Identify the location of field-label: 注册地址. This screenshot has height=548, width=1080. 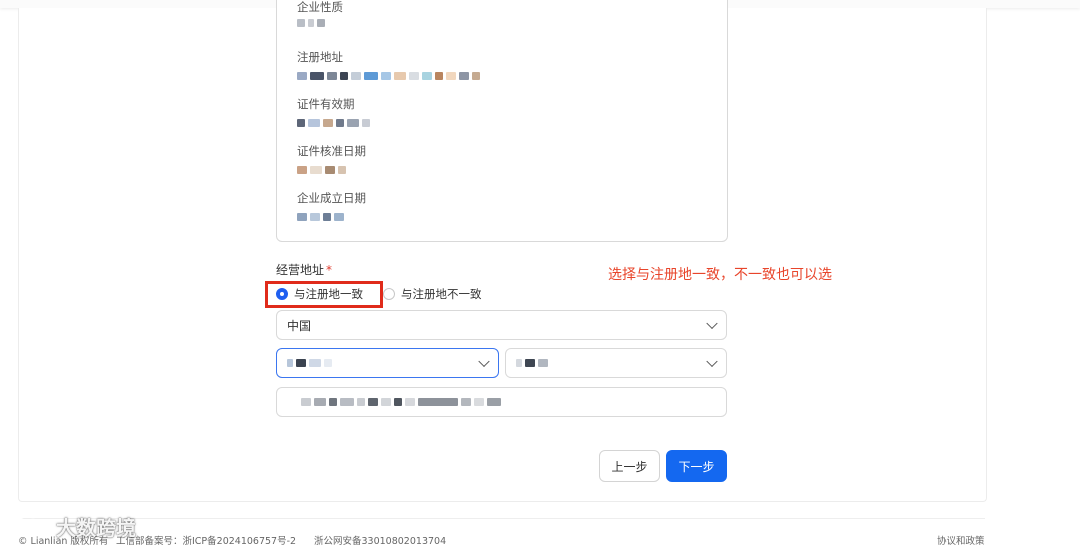
(320, 57).